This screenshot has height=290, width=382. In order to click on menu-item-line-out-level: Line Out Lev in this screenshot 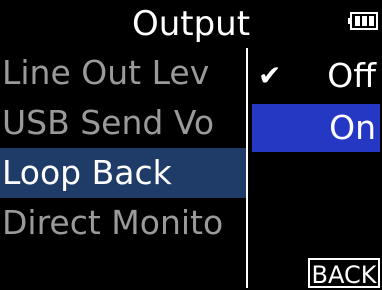, I will do `click(123, 73)`.